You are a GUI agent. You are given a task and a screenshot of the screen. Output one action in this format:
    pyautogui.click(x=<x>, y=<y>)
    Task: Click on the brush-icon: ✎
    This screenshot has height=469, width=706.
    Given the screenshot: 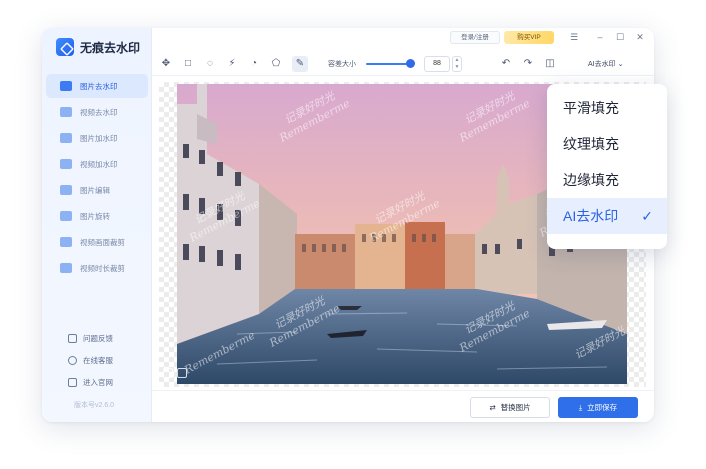 What is the action you would take?
    pyautogui.click(x=300, y=64)
    